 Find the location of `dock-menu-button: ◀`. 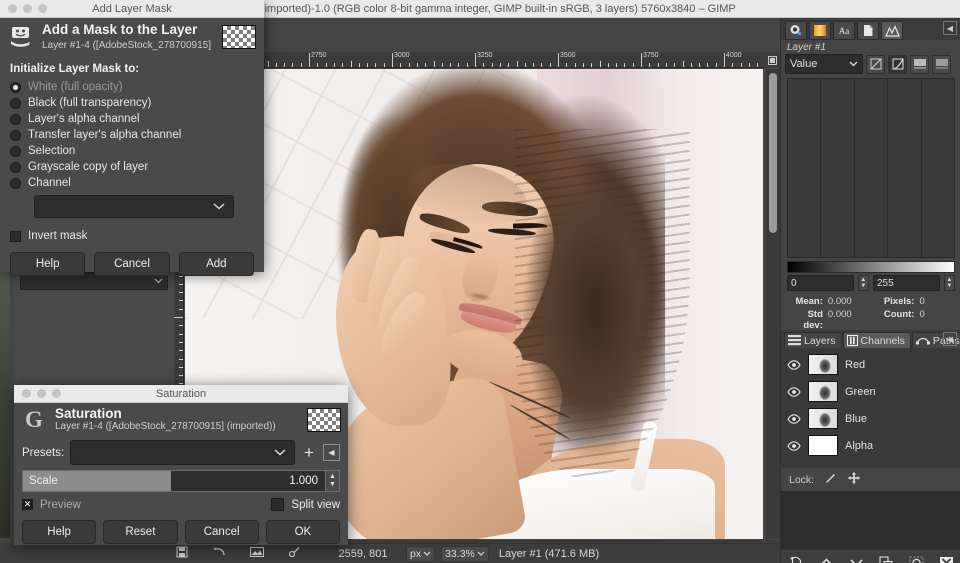

dock-menu-button: ◀ is located at coordinates (950, 28).